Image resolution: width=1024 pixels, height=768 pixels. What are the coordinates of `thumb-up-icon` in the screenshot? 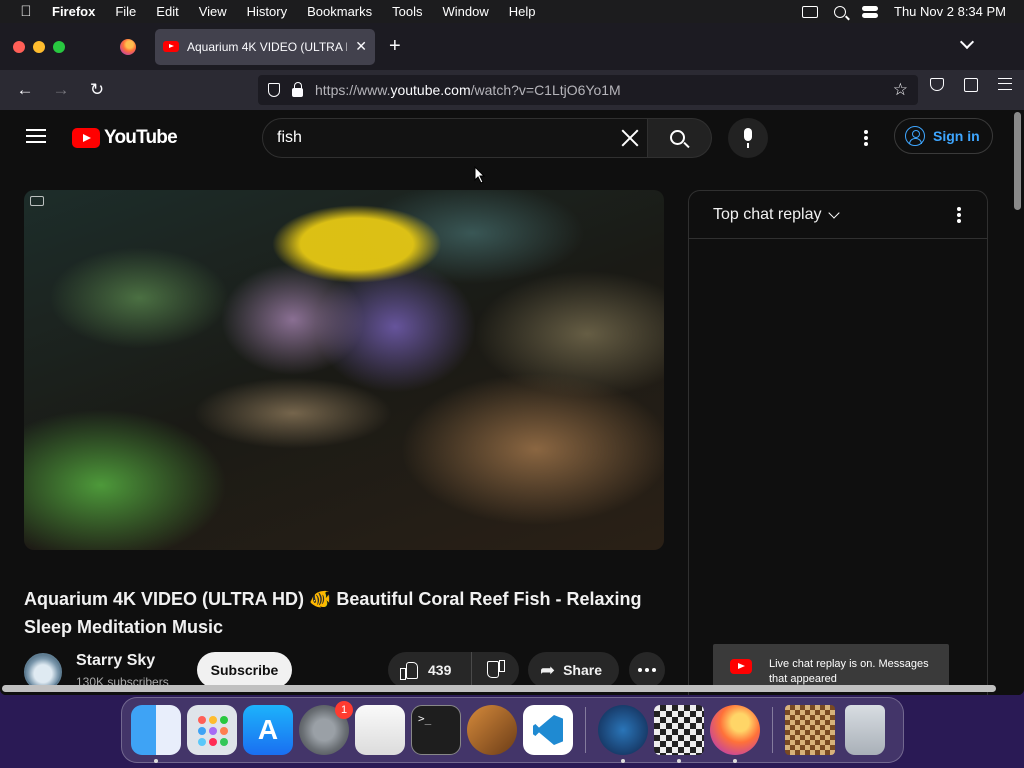 It's located at (409, 670).